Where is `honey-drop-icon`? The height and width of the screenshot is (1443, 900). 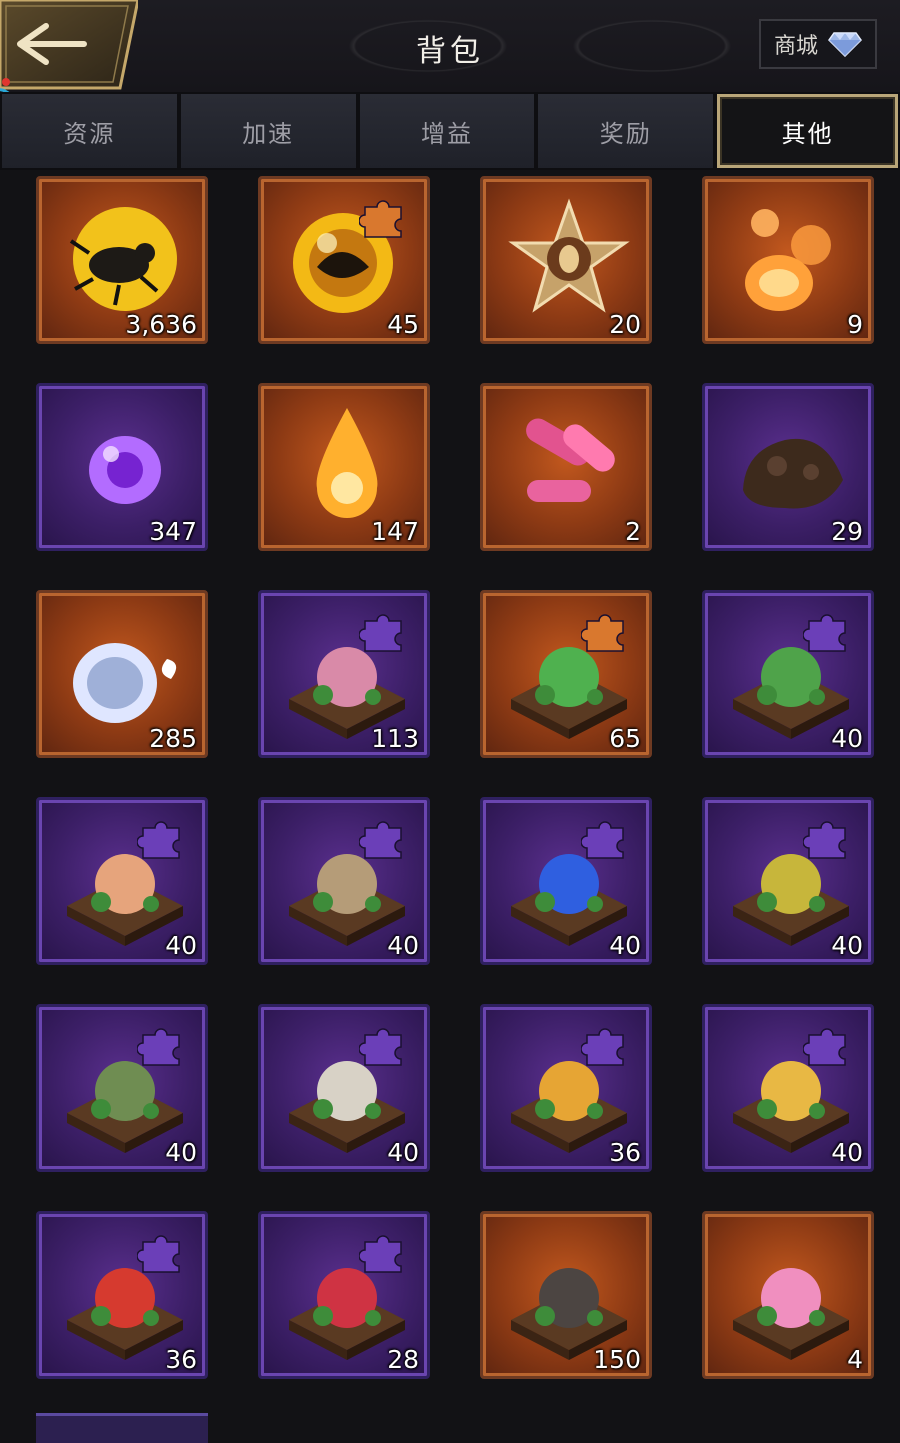
honey-drop-icon is located at coordinates (347, 463).